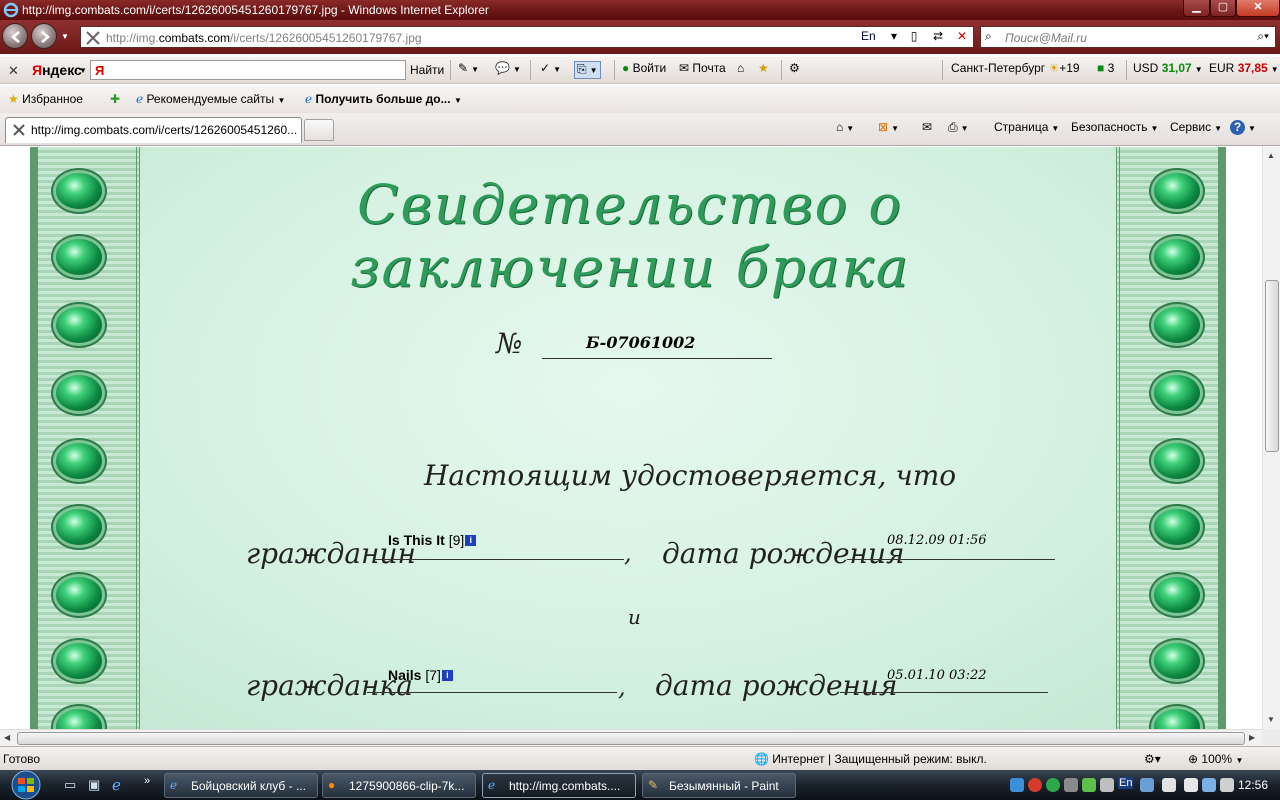 The height and width of the screenshot is (800, 1280). I want to click on page-menu: Страница ▼, so click(1026, 127).